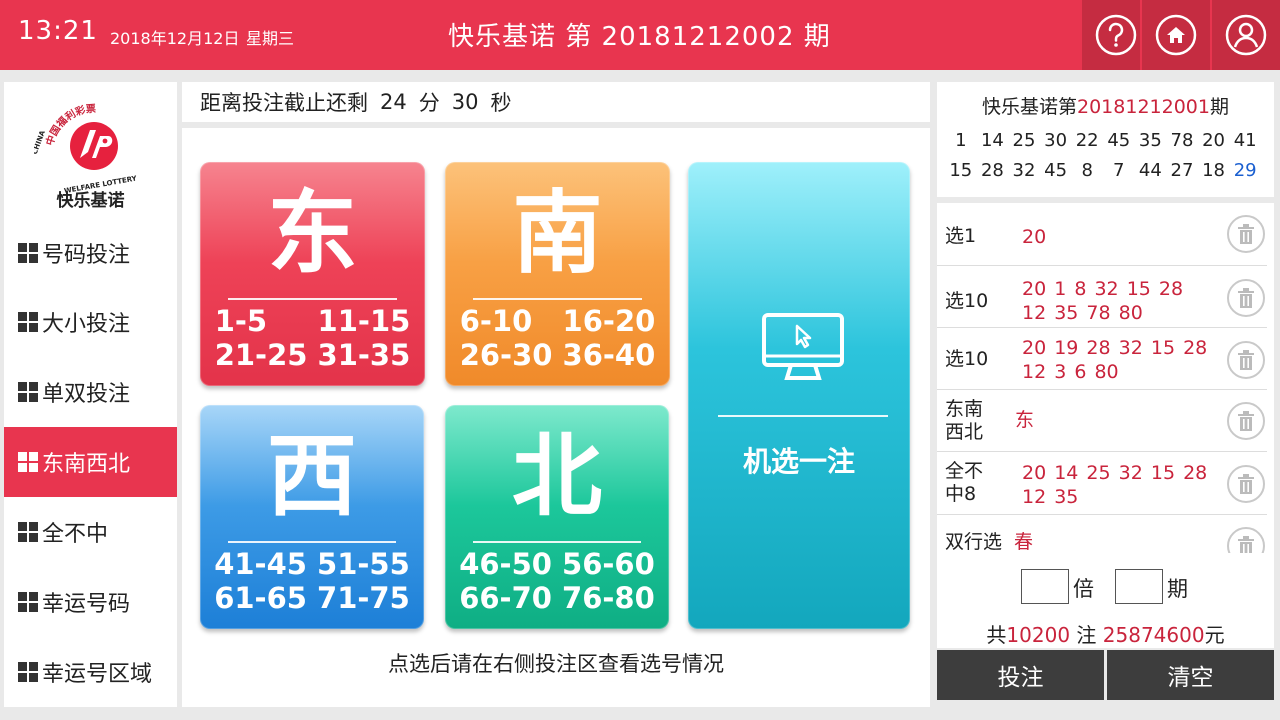 This screenshot has width=1280, height=720. What do you see at coordinates (557, 476) in the screenshot?
I see `tile-label: 北` at bounding box center [557, 476].